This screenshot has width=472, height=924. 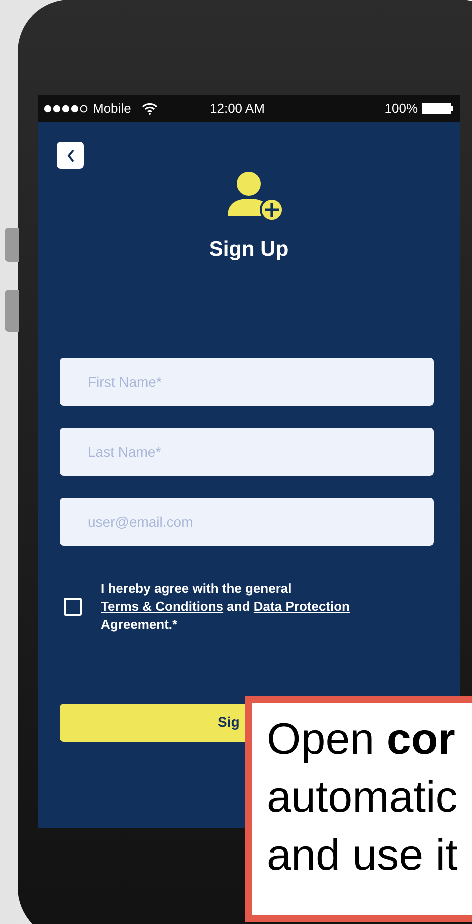 I want to click on terms-link: Terms & Conditions, so click(x=162, y=606).